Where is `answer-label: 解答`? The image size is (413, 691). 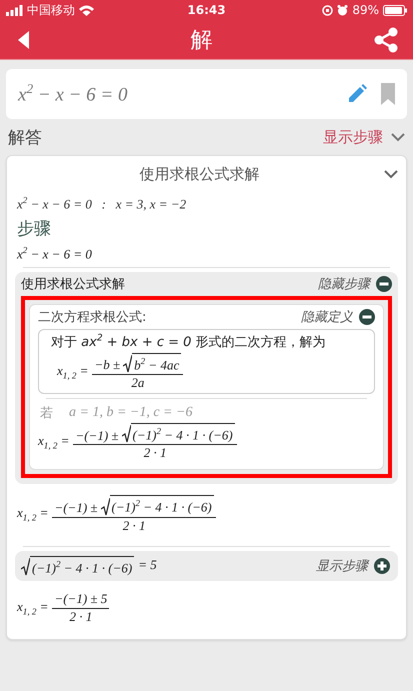 answer-label: 解答 is located at coordinates (25, 137).